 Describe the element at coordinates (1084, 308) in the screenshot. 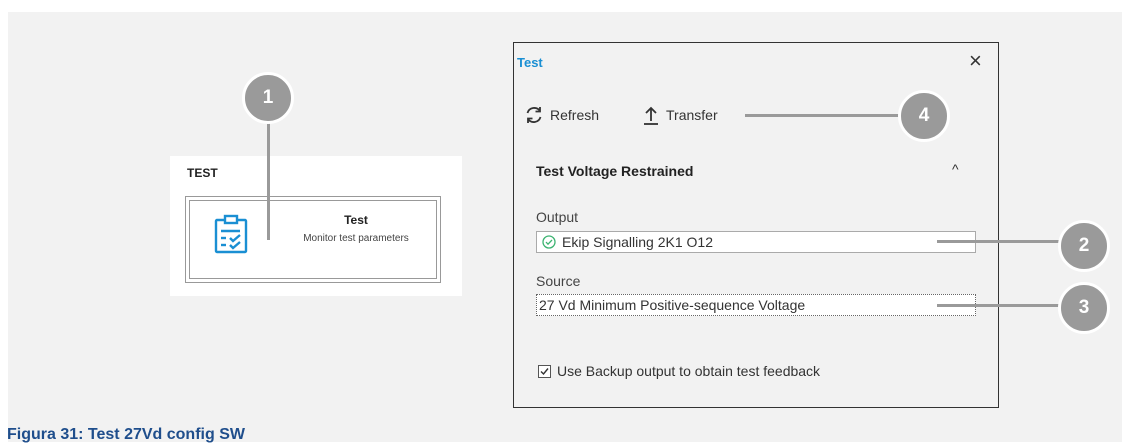

I see `callout-3: 3` at that location.